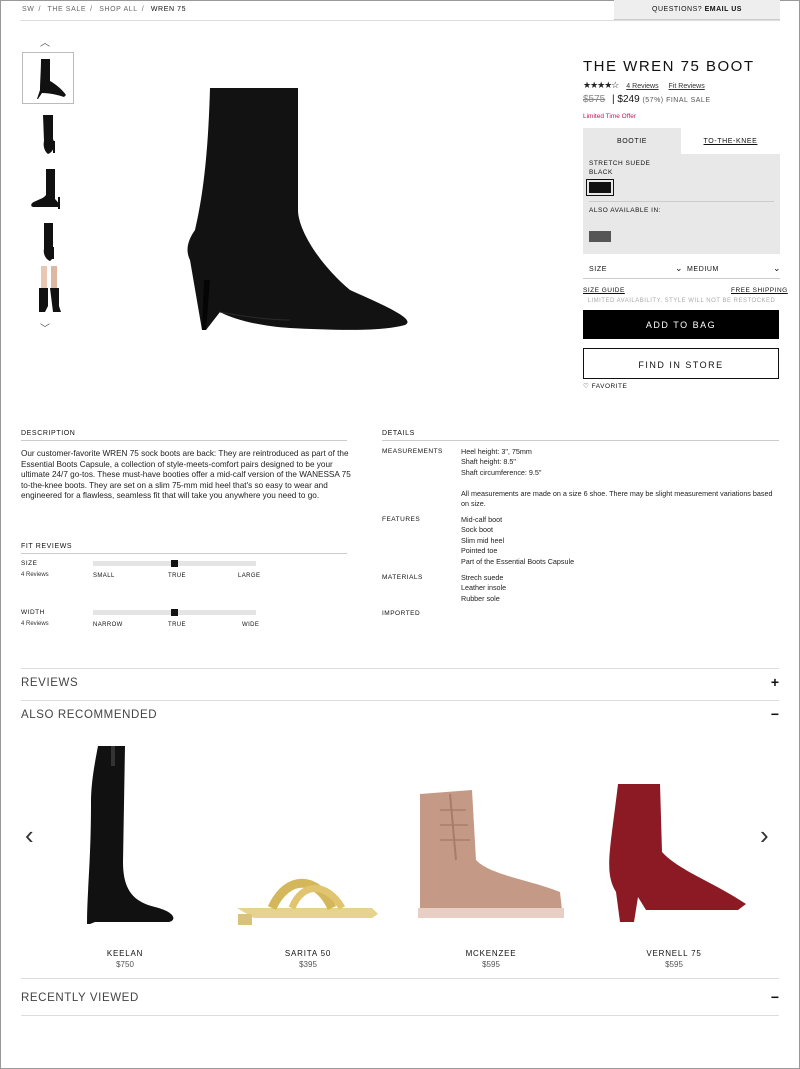 The height and width of the screenshot is (1069, 800). Describe the element at coordinates (491, 959) in the screenshot. I see `recommended-product-mckenzee: MCKENZEE $595` at that location.